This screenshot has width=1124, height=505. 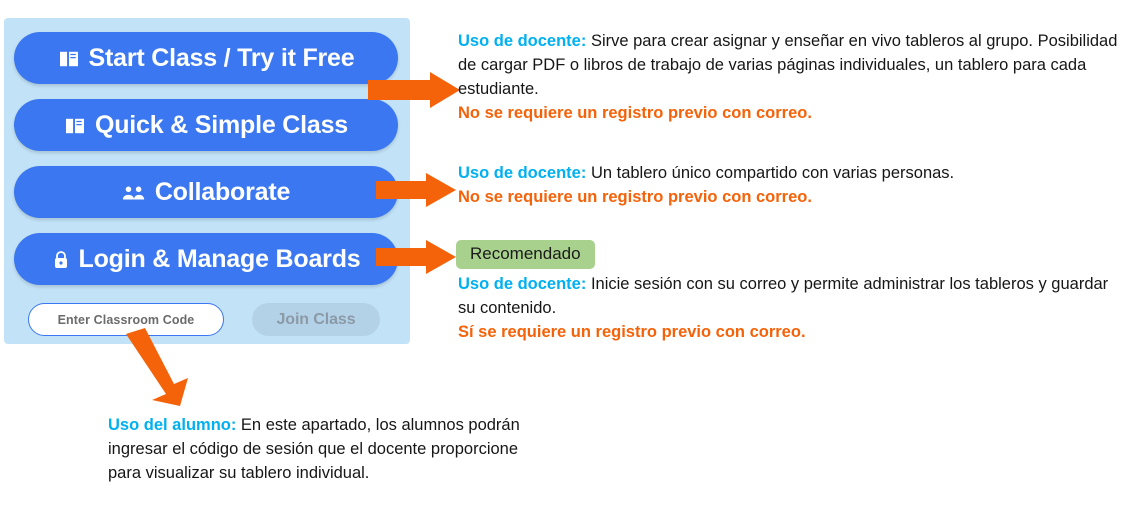 What do you see at coordinates (157, 367) in the screenshot?
I see `arrow-to-note-student` at bounding box center [157, 367].